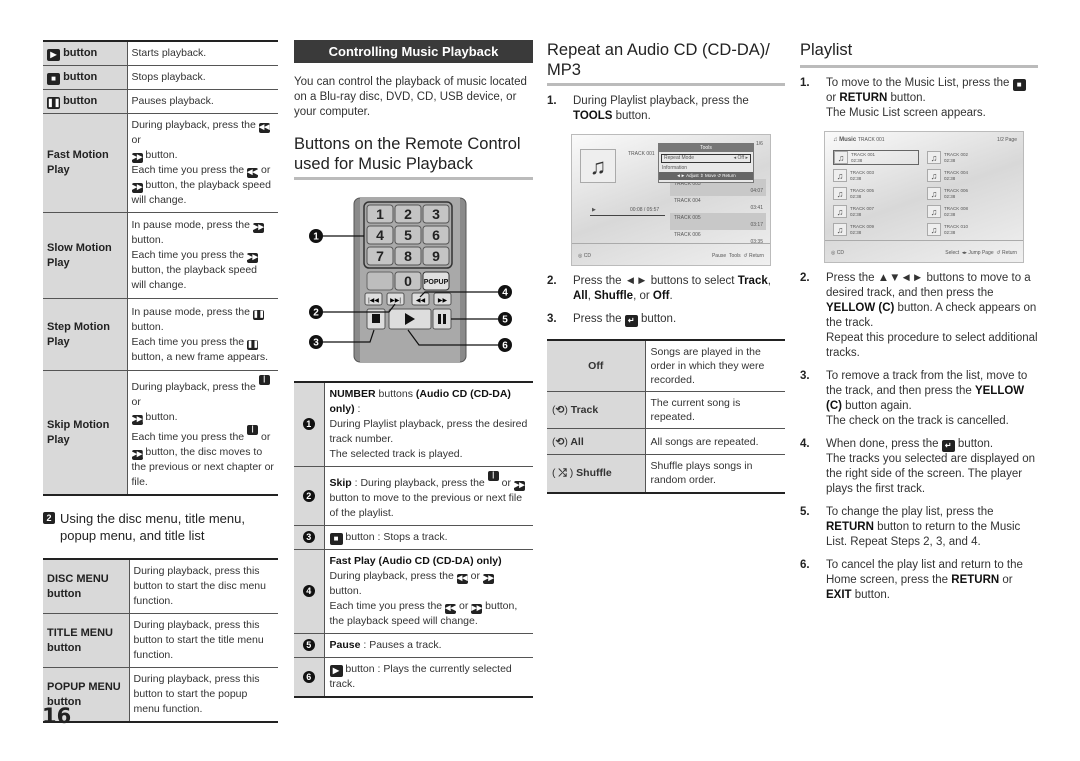  What do you see at coordinates (49, 518) in the screenshot?
I see `section-number-badge: 2` at bounding box center [49, 518].